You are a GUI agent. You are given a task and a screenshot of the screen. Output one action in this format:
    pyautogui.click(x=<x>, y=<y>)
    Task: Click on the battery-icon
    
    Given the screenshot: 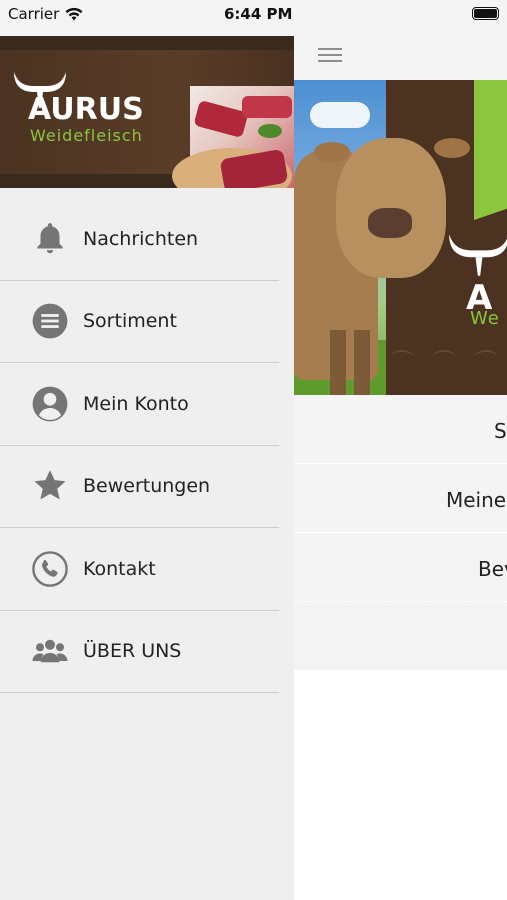 What is the action you would take?
    pyautogui.click(x=485, y=13)
    